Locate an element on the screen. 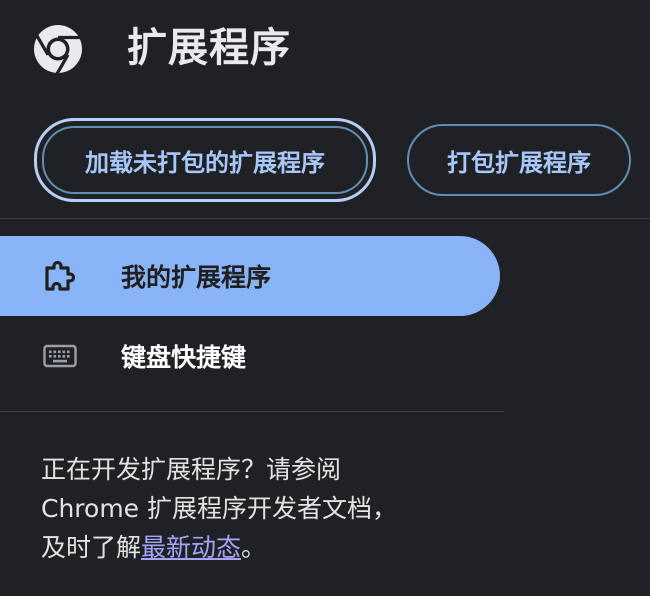  sidebar-item-my-extensions: 我的扩展程序 is located at coordinates (250, 276).